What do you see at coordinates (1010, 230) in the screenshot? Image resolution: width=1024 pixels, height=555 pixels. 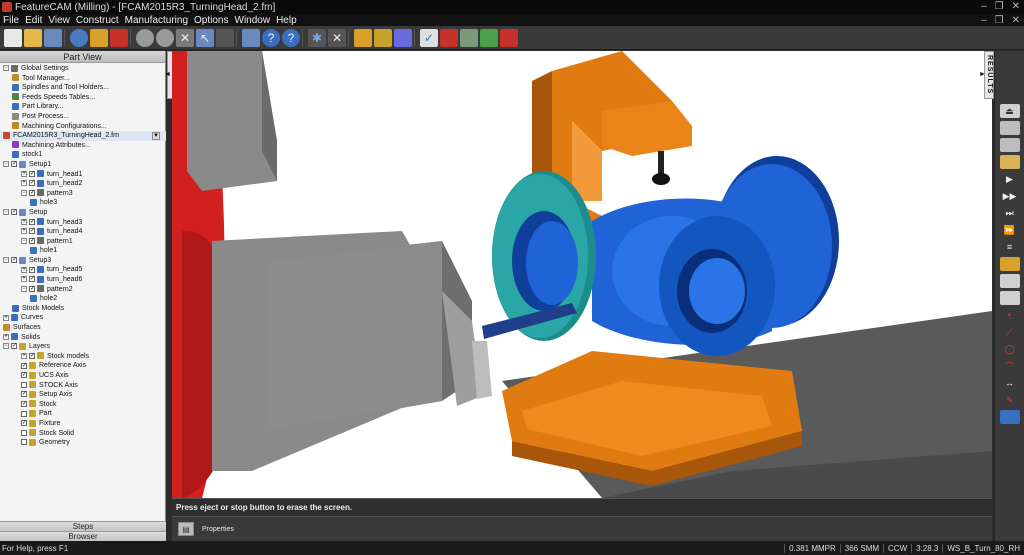 I see `end-icon: ⏩` at bounding box center [1010, 230].